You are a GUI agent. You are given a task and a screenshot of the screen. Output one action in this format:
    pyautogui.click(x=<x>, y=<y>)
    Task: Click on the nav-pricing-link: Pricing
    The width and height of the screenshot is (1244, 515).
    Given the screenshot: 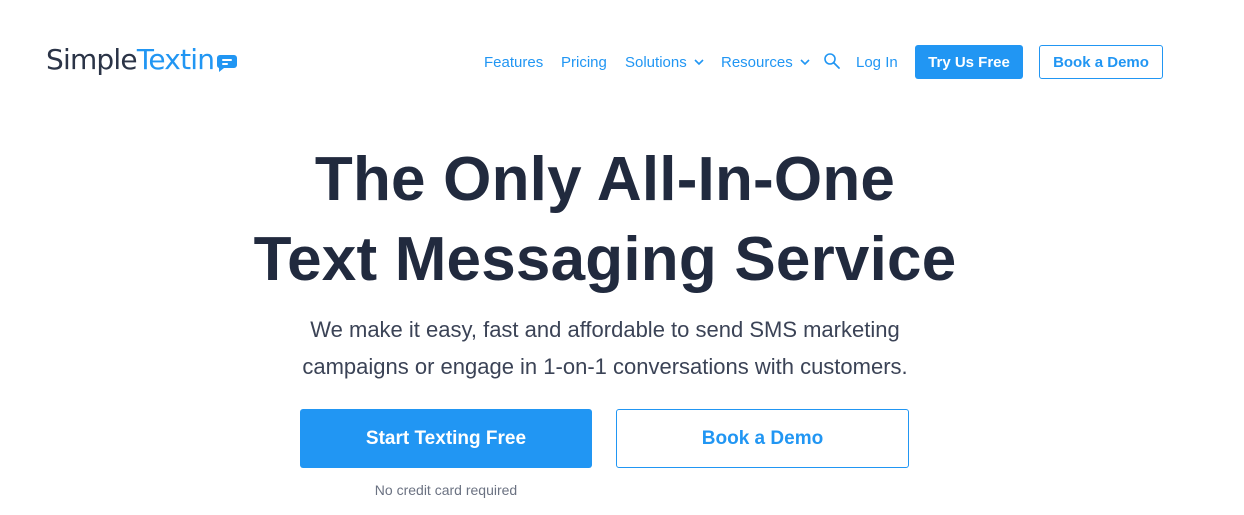 What is the action you would take?
    pyautogui.click(x=584, y=62)
    